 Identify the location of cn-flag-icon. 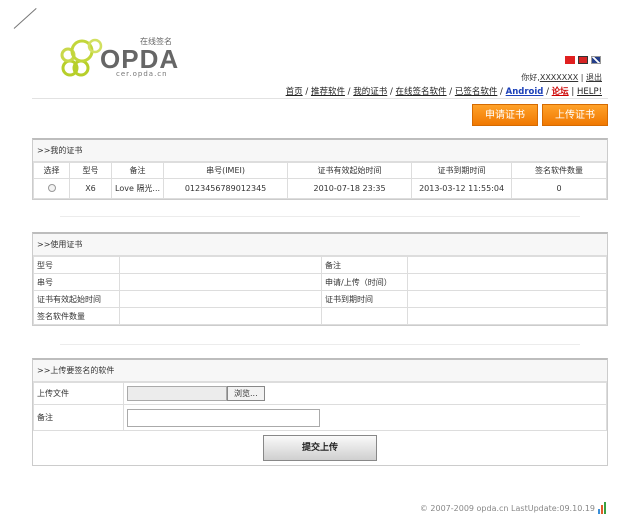
(570, 60).